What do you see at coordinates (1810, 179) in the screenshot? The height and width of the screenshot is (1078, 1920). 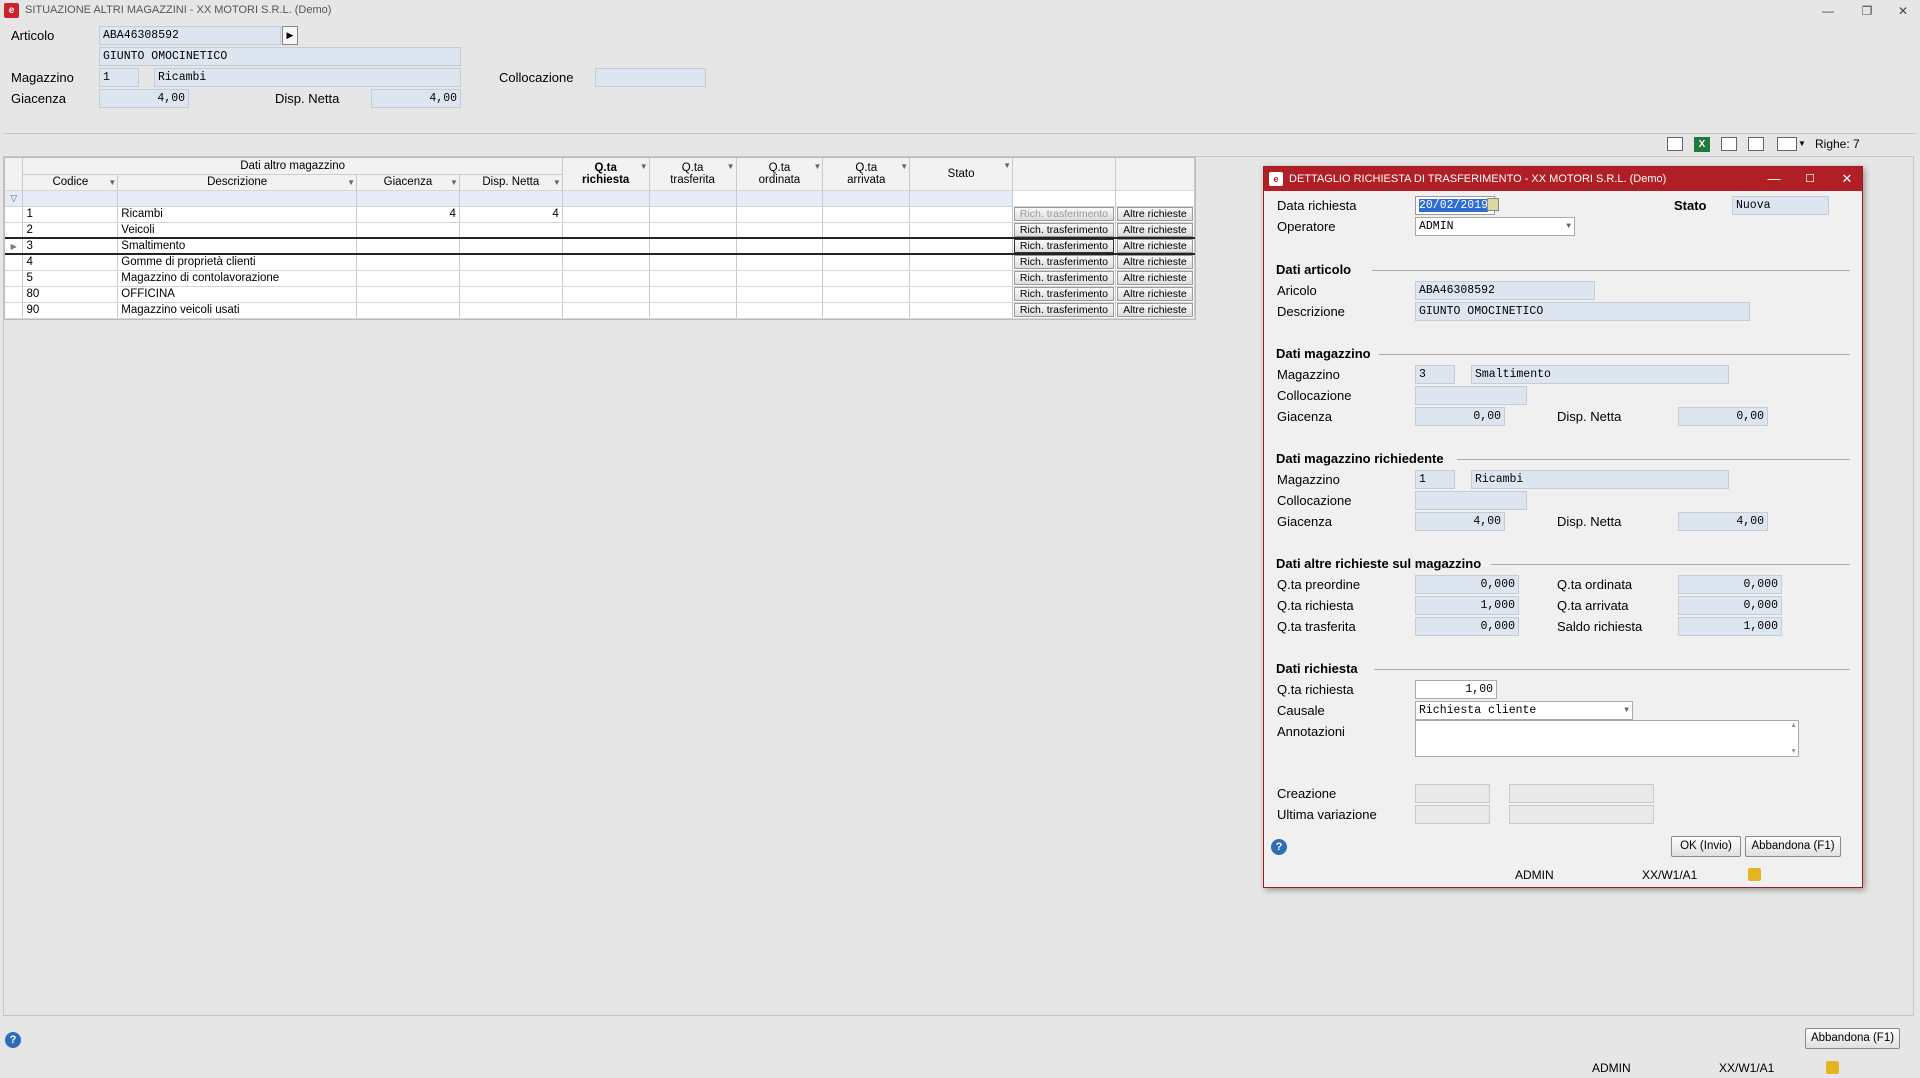 I see `dialog-maximize-button: ☐` at bounding box center [1810, 179].